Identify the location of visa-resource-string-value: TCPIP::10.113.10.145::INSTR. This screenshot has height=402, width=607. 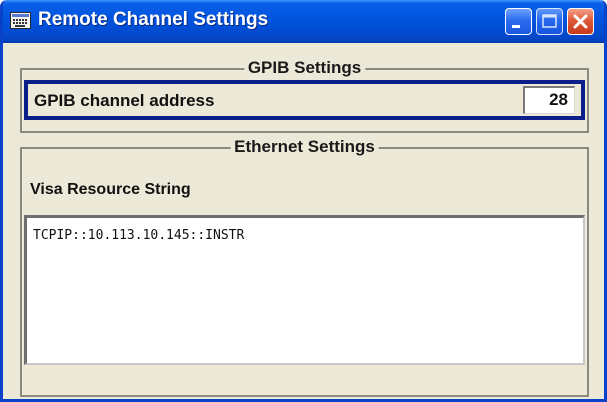
(139, 235).